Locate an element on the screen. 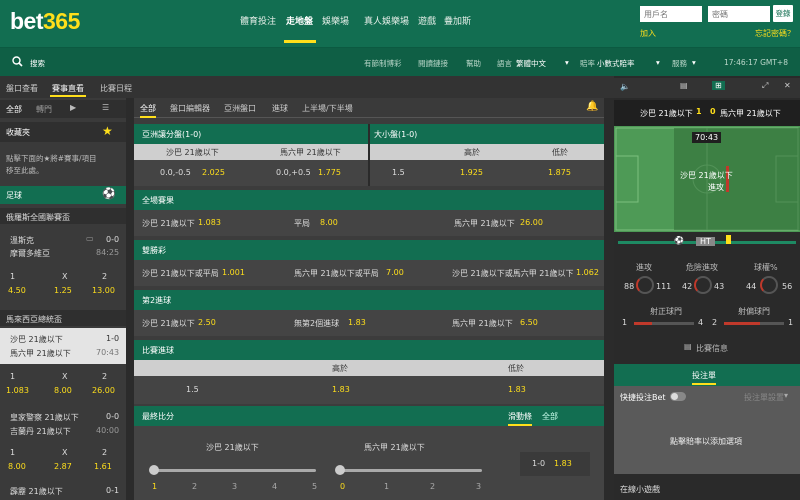 This screenshot has width=800, height=500. market-tab-all: 全部 is located at coordinates (148, 110).